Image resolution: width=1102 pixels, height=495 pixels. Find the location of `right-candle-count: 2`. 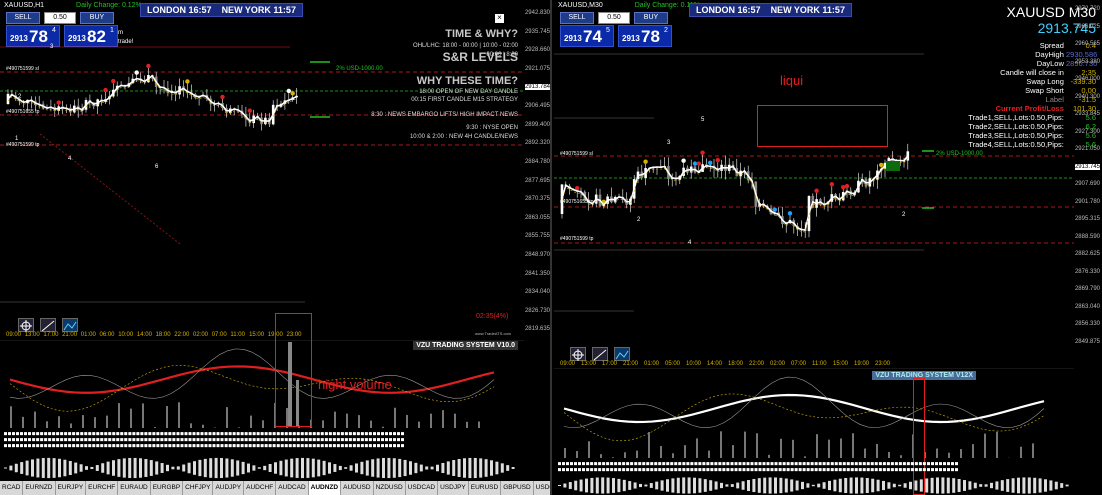

right-candle-count: 2 is located at coordinates (639, 220).